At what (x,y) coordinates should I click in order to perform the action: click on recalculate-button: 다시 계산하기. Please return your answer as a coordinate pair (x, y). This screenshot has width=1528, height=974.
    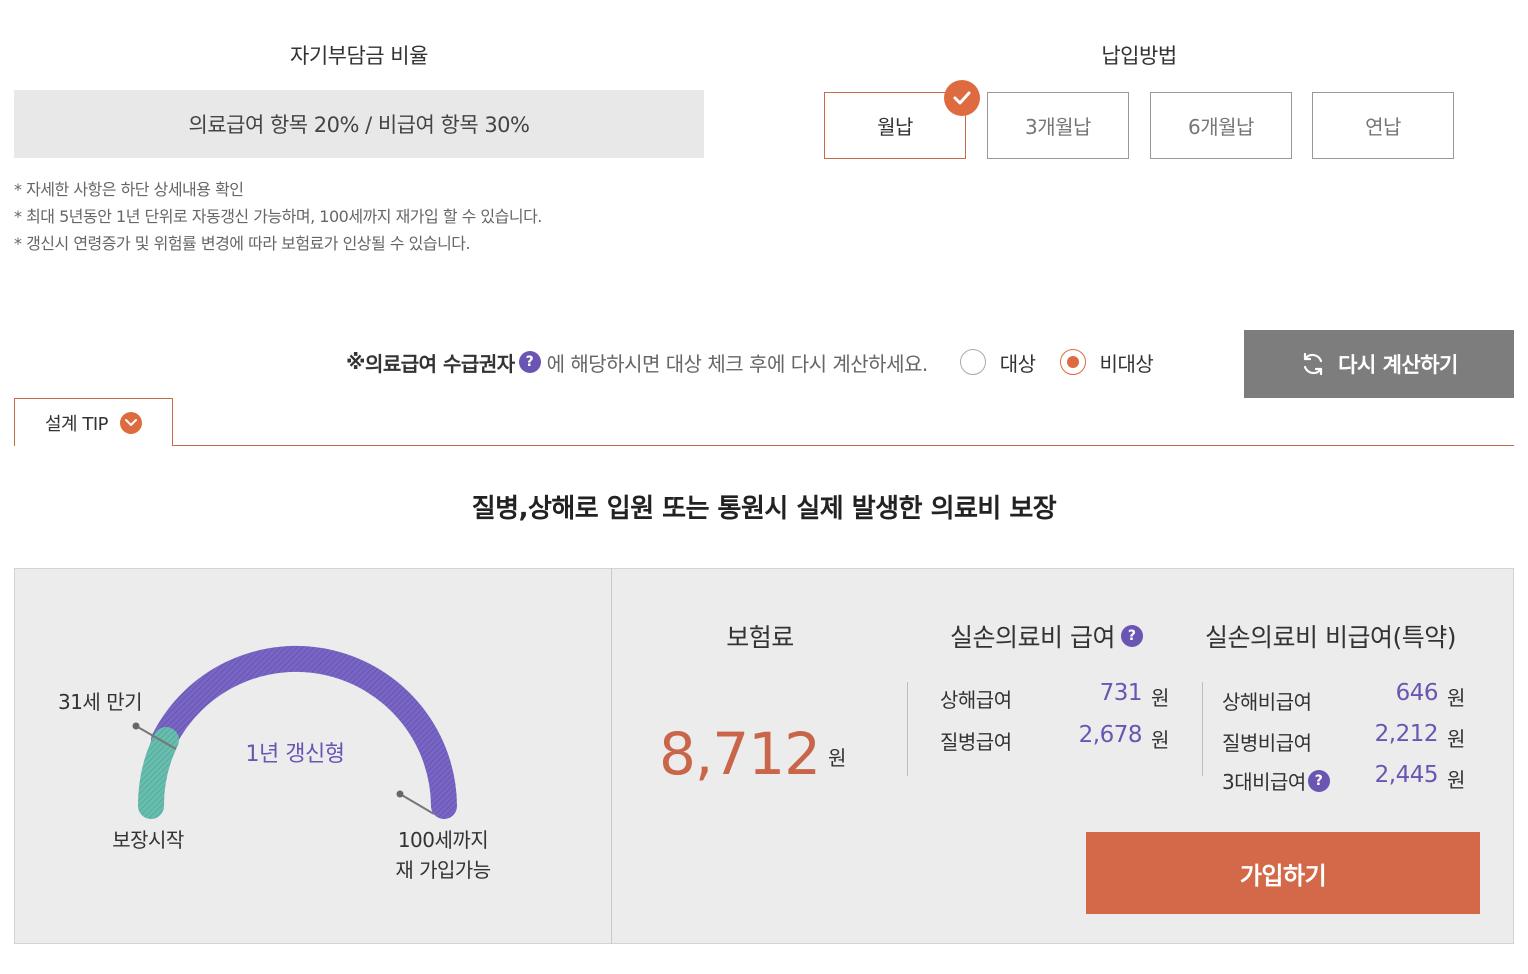
    Looking at the image, I should click on (1379, 364).